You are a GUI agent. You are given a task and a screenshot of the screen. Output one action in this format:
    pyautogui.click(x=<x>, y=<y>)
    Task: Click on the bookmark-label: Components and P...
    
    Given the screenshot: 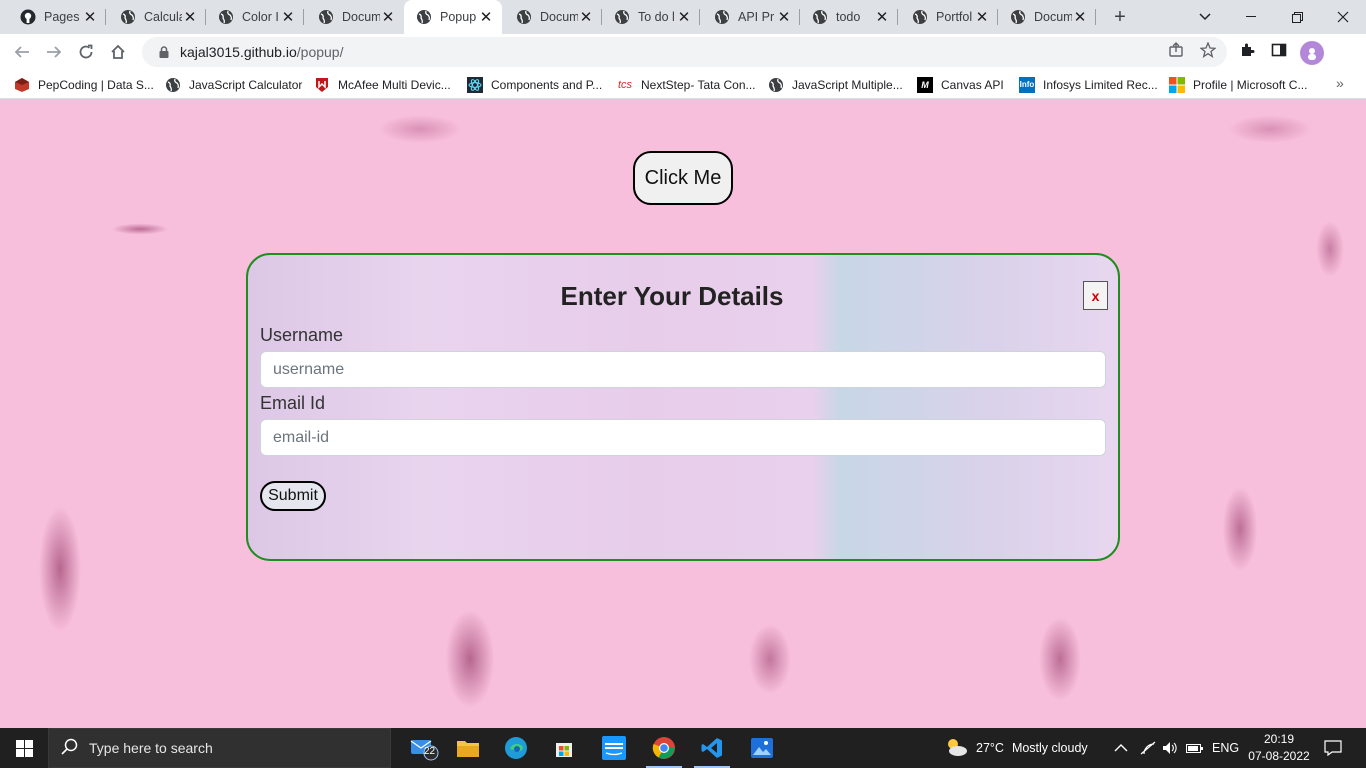 What is the action you would take?
    pyautogui.click(x=547, y=84)
    